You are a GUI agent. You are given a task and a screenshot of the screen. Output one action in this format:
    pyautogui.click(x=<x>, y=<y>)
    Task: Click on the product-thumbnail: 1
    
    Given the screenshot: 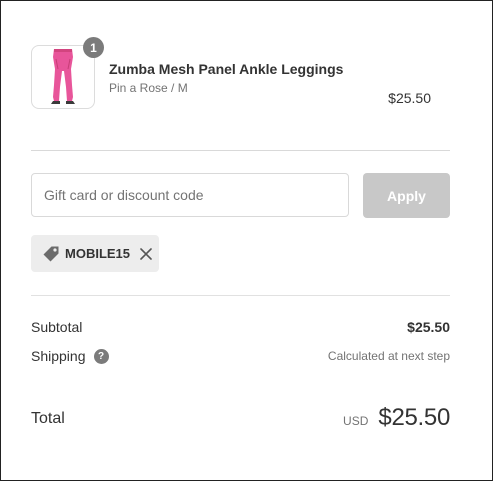 What is the action you would take?
    pyautogui.click(x=67, y=73)
    